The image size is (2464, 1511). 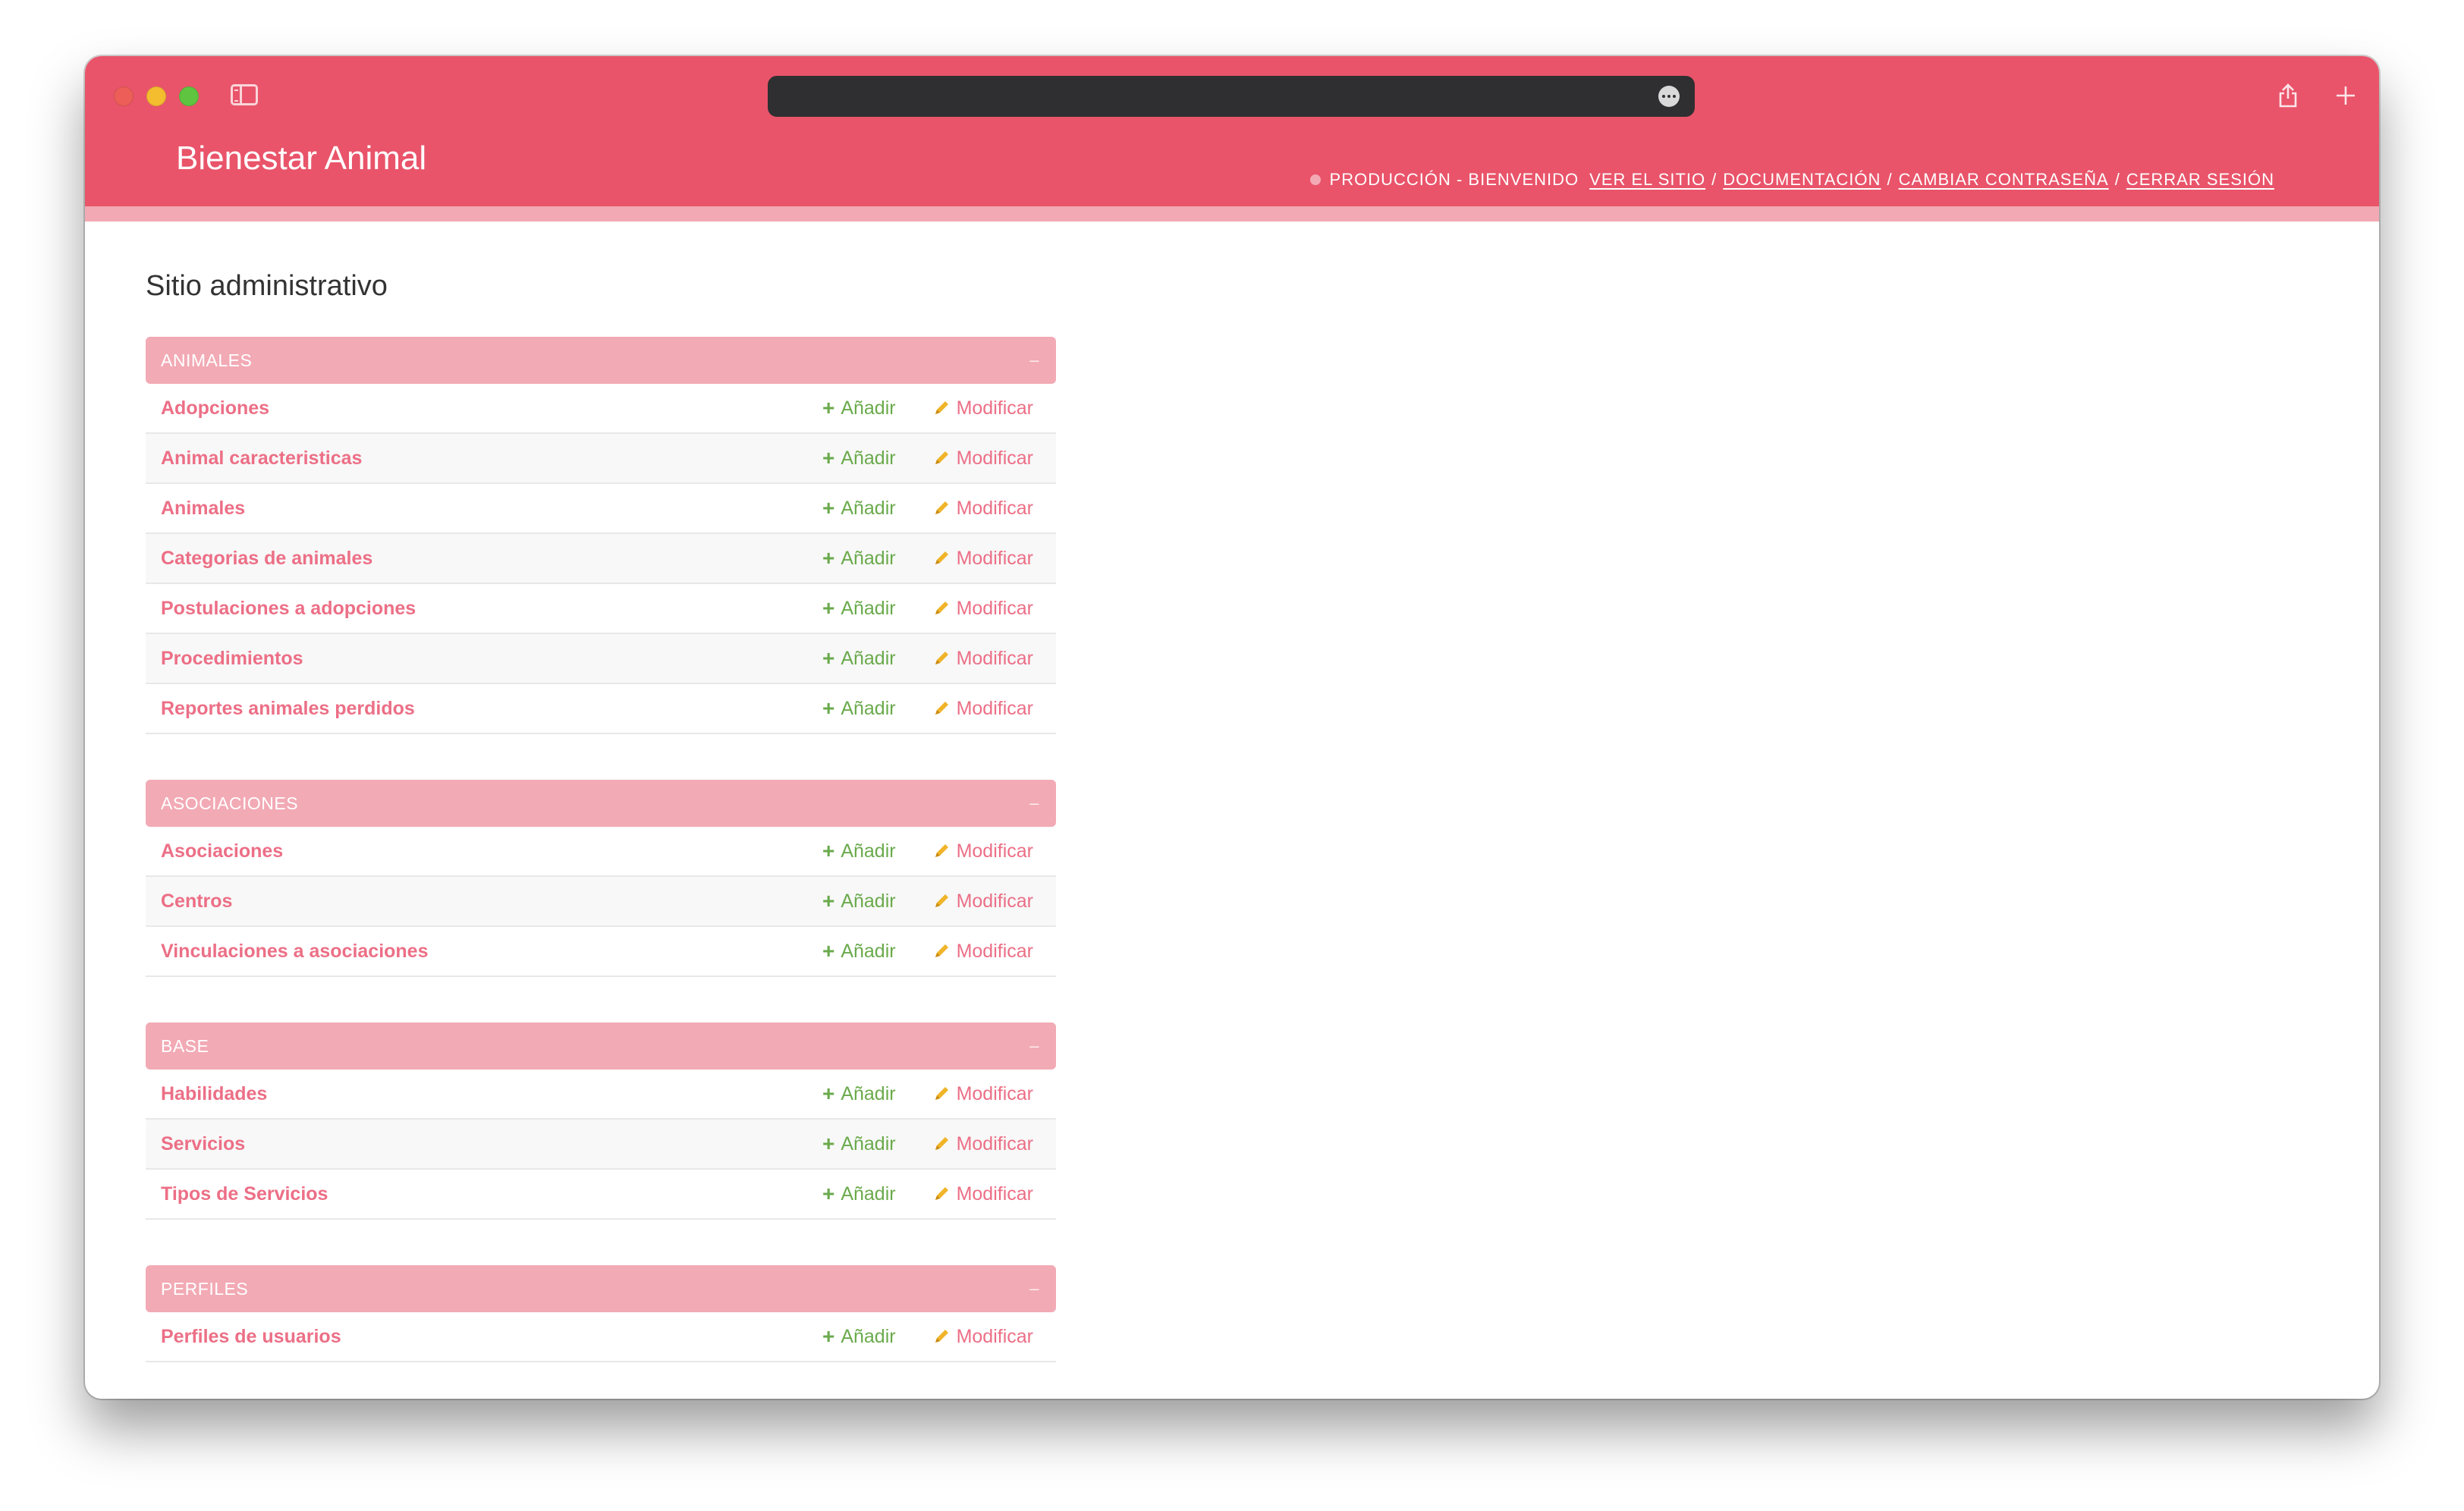 What do you see at coordinates (491, 902) in the screenshot?
I see `model-link: Centros` at bounding box center [491, 902].